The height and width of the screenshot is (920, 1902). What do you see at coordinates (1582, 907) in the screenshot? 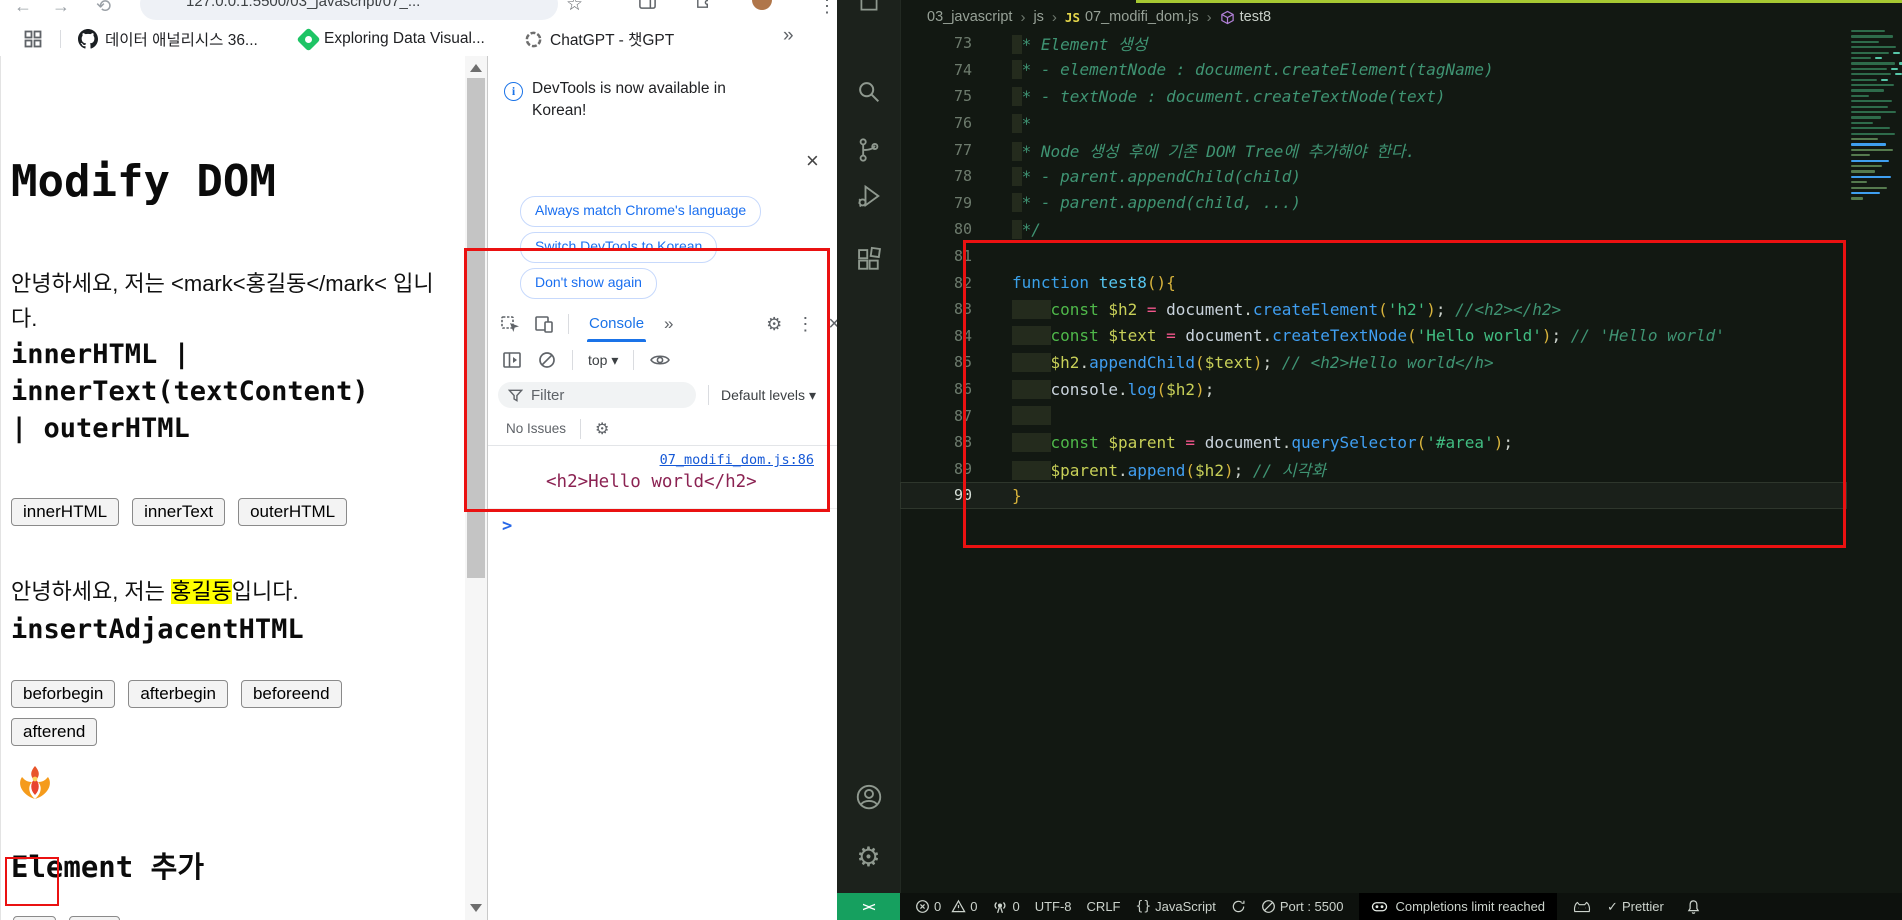
I see `cat-icon` at bounding box center [1582, 907].